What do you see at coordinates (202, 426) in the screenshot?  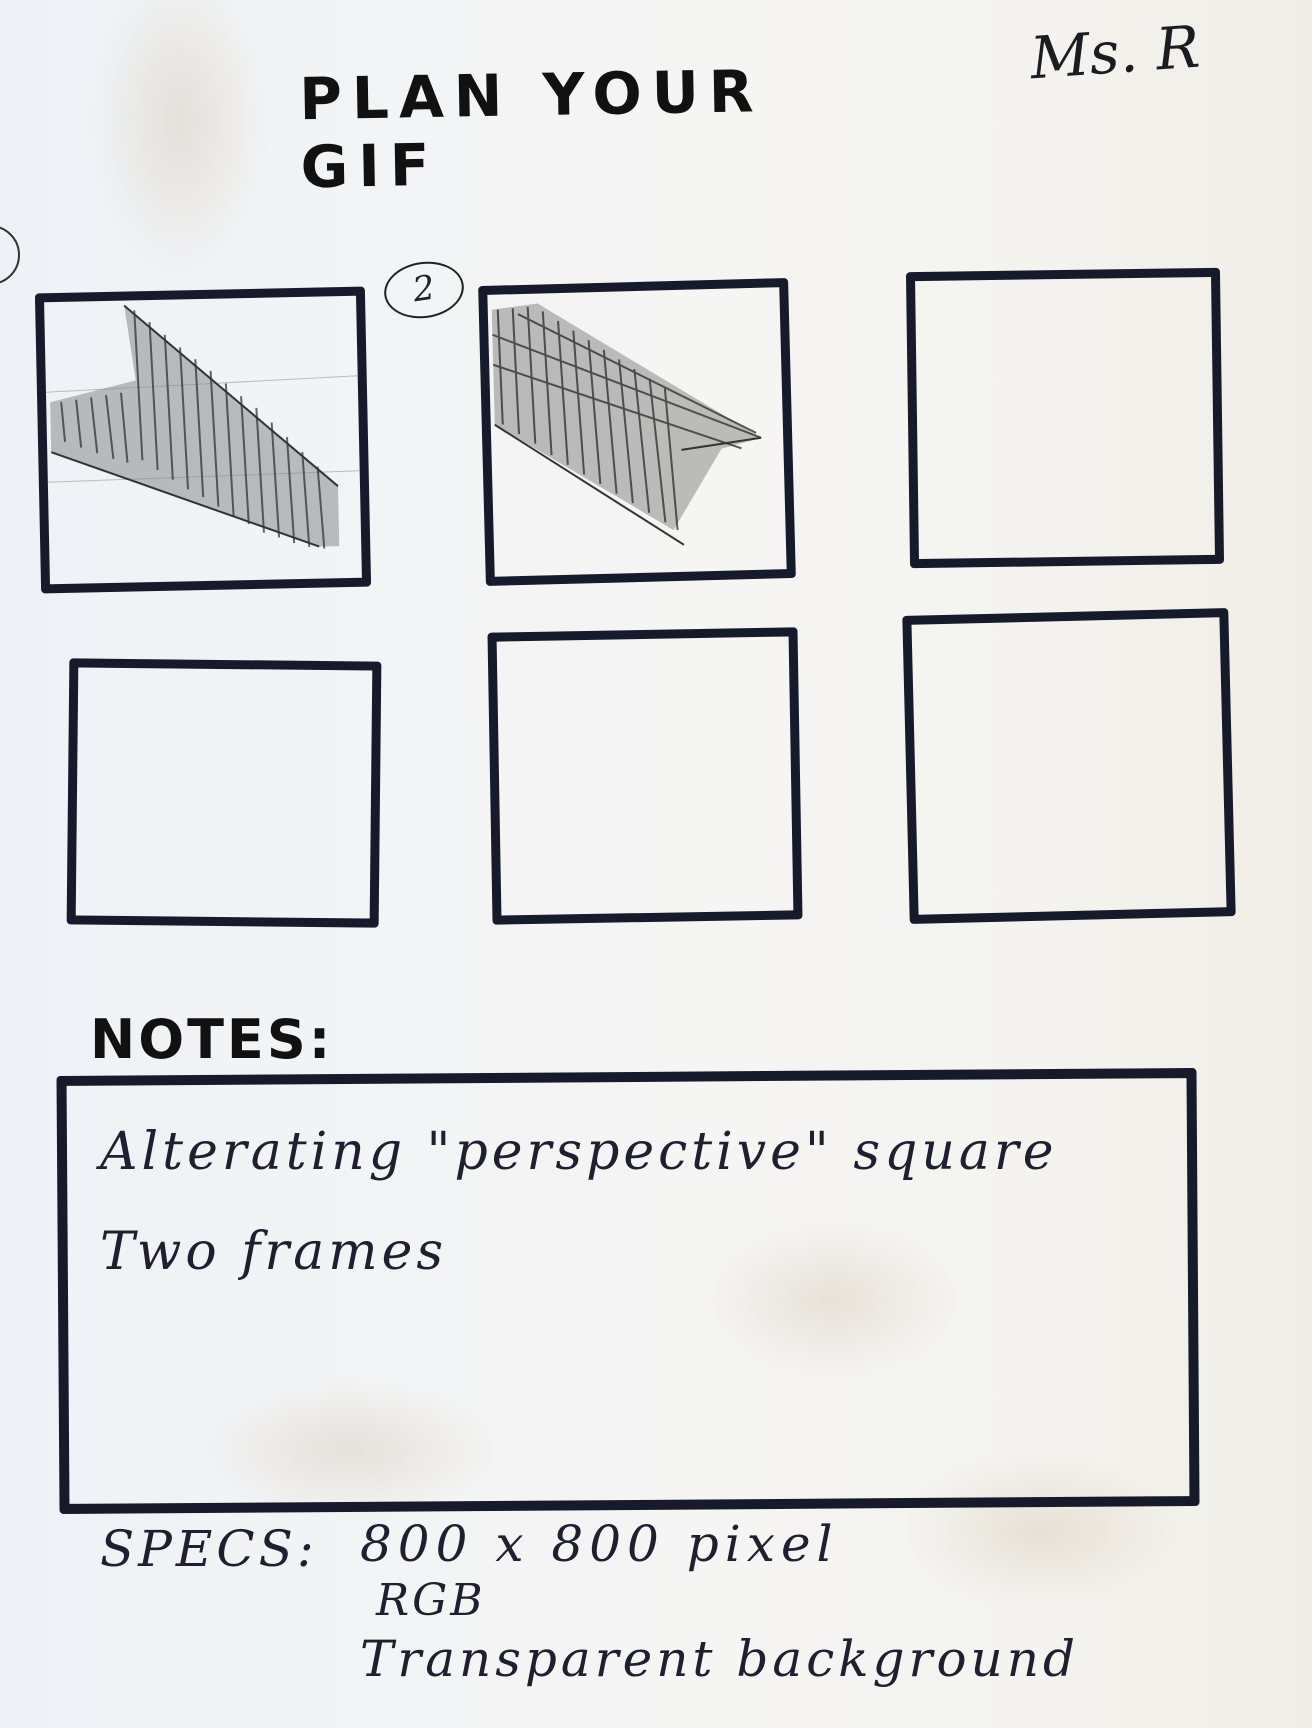 I see `frame-1-sketch` at bounding box center [202, 426].